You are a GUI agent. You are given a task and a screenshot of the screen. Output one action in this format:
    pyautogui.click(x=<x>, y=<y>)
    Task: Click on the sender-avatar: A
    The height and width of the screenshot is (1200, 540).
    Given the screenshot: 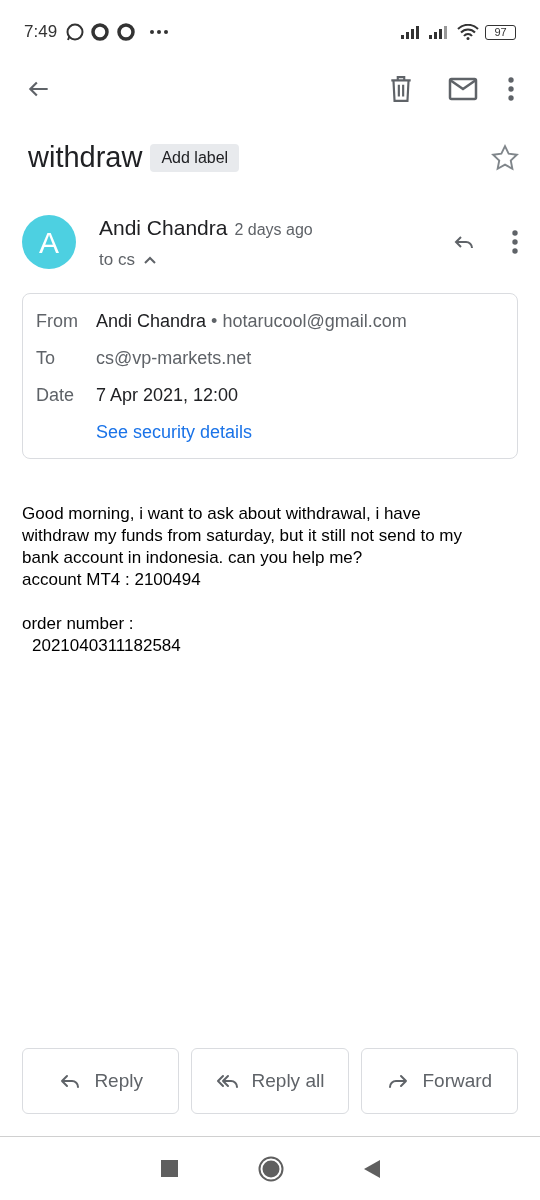 What is the action you would take?
    pyautogui.click(x=49, y=242)
    